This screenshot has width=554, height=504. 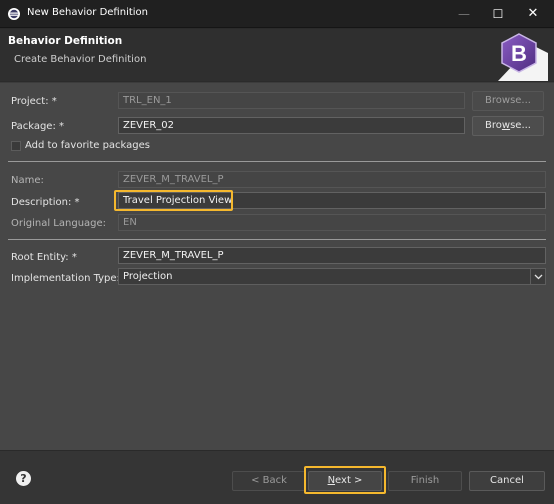 I want to click on favorite-checkbox, so click(x=16, y=146).